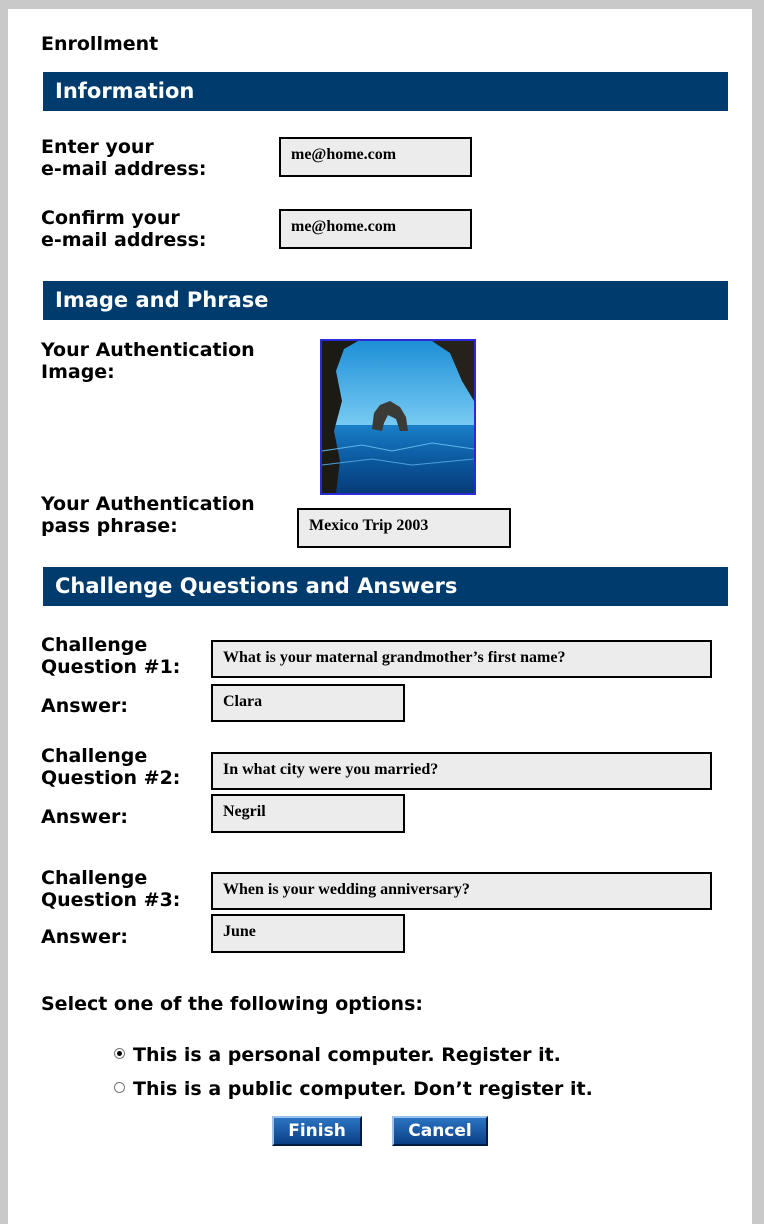 The width and height of the screenshot is (764, 1224). Describe the element at coordinates (308, 933) in the screenshot. I see `answer-3-field: June` at that location.